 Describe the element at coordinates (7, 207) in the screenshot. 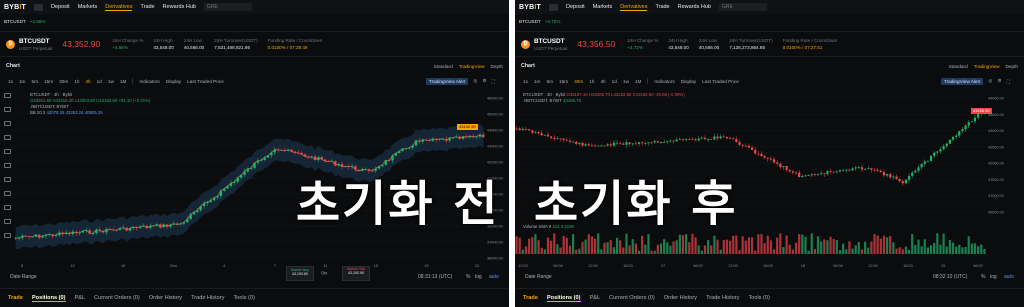

I see `magnet-tool-icon` at that location.